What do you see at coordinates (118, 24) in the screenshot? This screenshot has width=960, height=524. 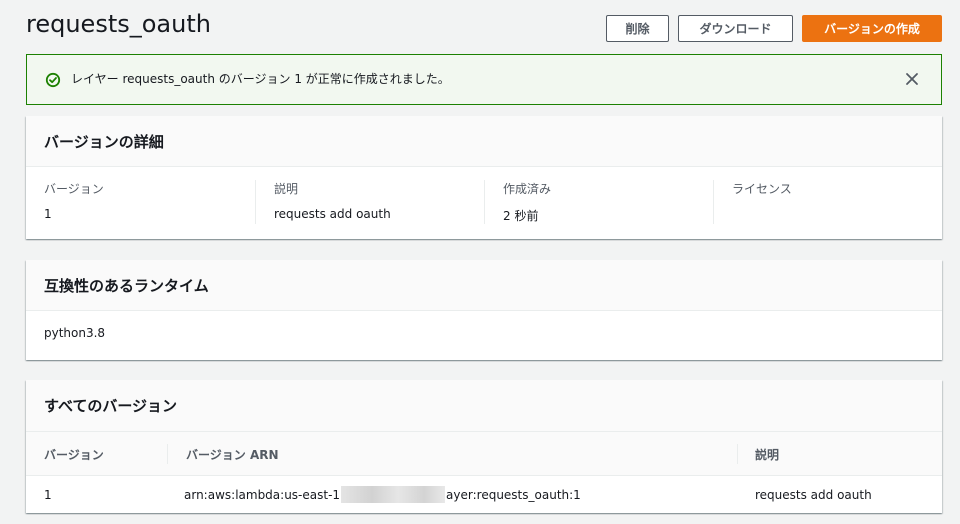 I see `page-title: requests_oauth` at bounding box center [118, 24].